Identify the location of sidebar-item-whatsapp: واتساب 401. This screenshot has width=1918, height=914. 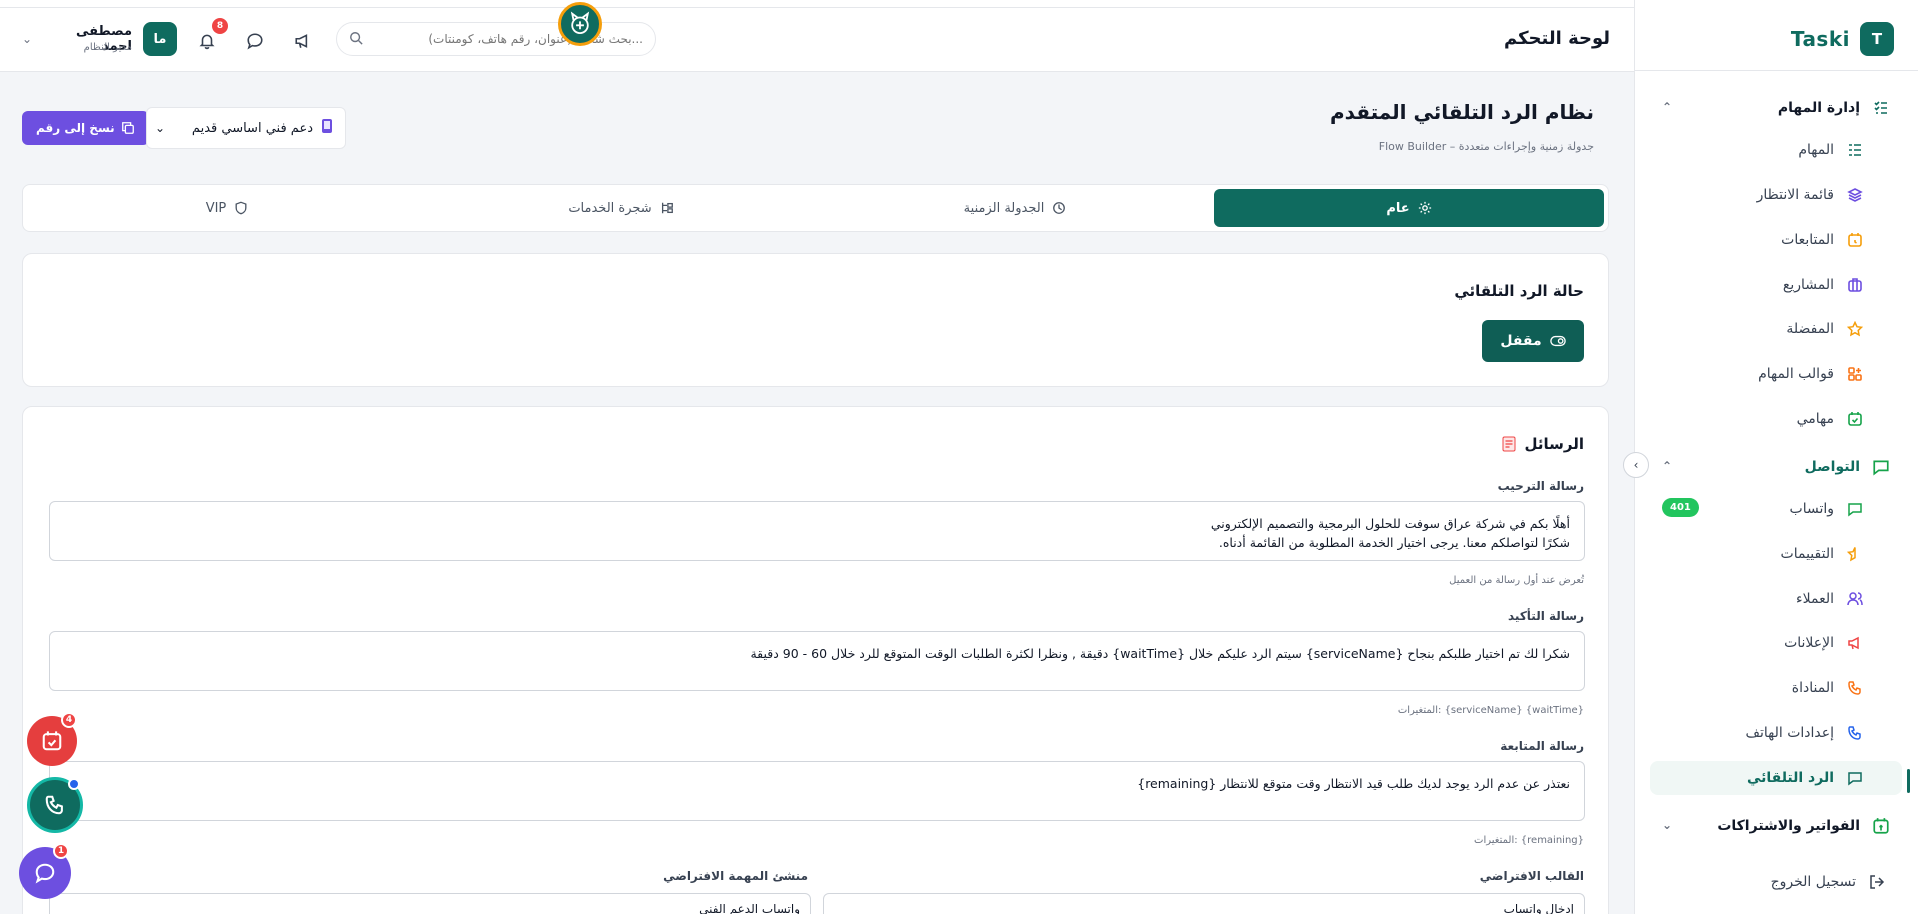
(1776, 509).